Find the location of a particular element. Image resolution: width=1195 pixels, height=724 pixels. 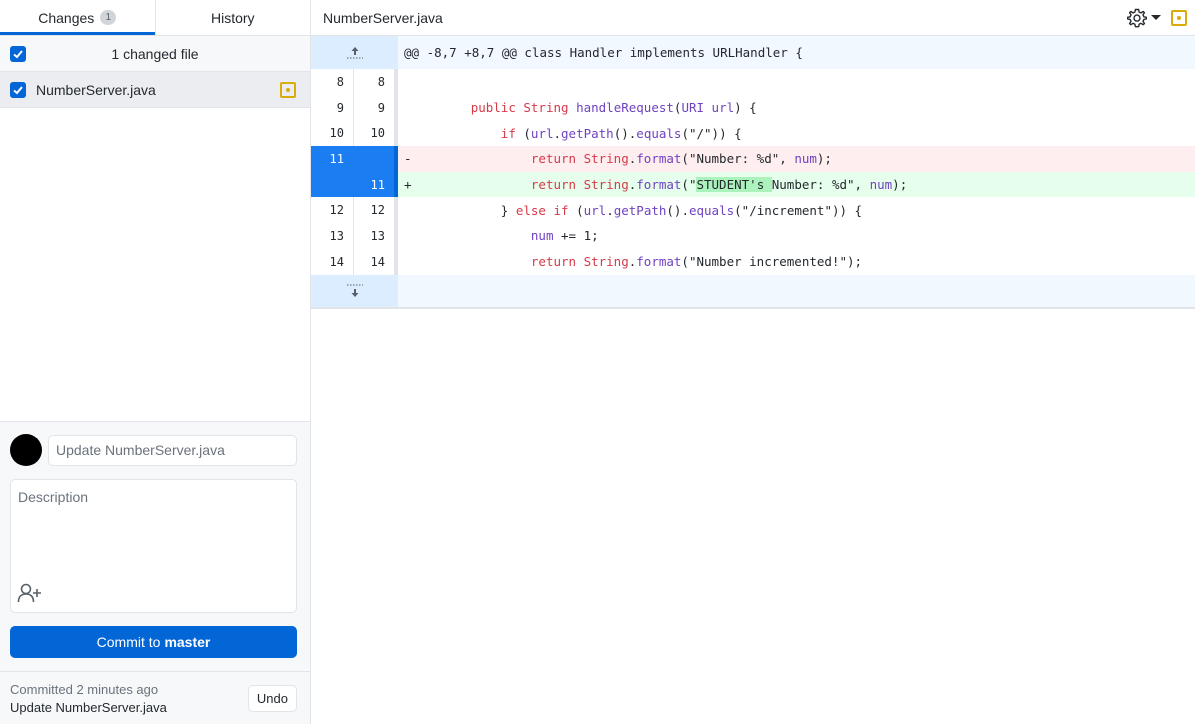

expand-up-button is located at coordinates (354, 52).